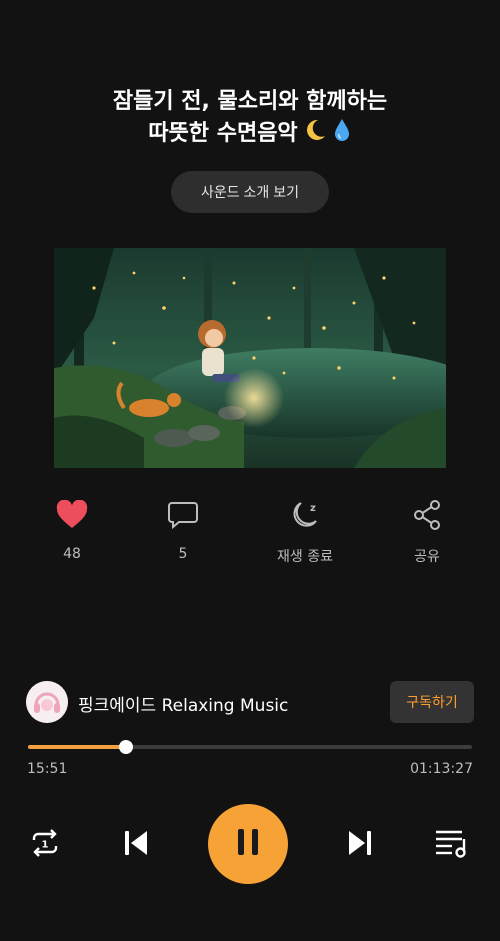 The width and height of the screenshot is (500, 941). What do you see at coordinates (313, 508) in the screenshot?
I see `svg-text: z` at bounding box center [313, 508].